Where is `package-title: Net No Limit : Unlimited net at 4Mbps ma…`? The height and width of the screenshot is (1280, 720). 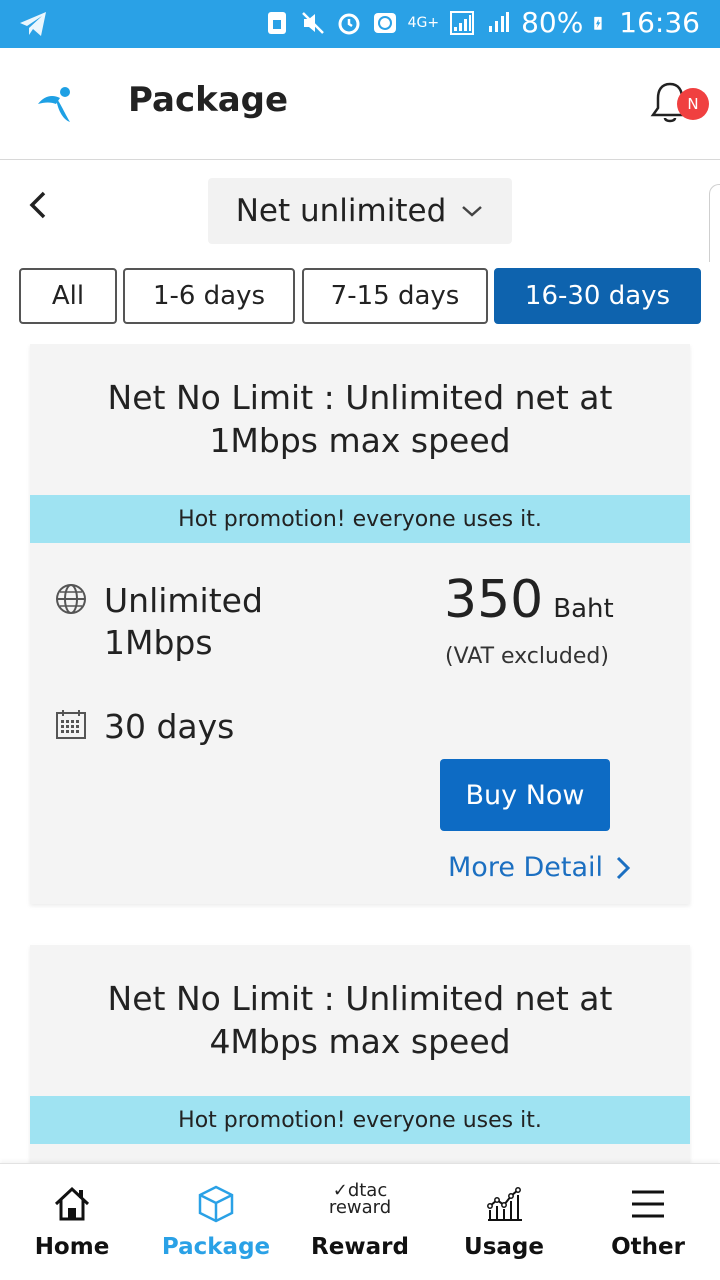 package-title: Net No Limit : Unlimited net at 4Mbps ma… is located at coordinates (360, 1020).